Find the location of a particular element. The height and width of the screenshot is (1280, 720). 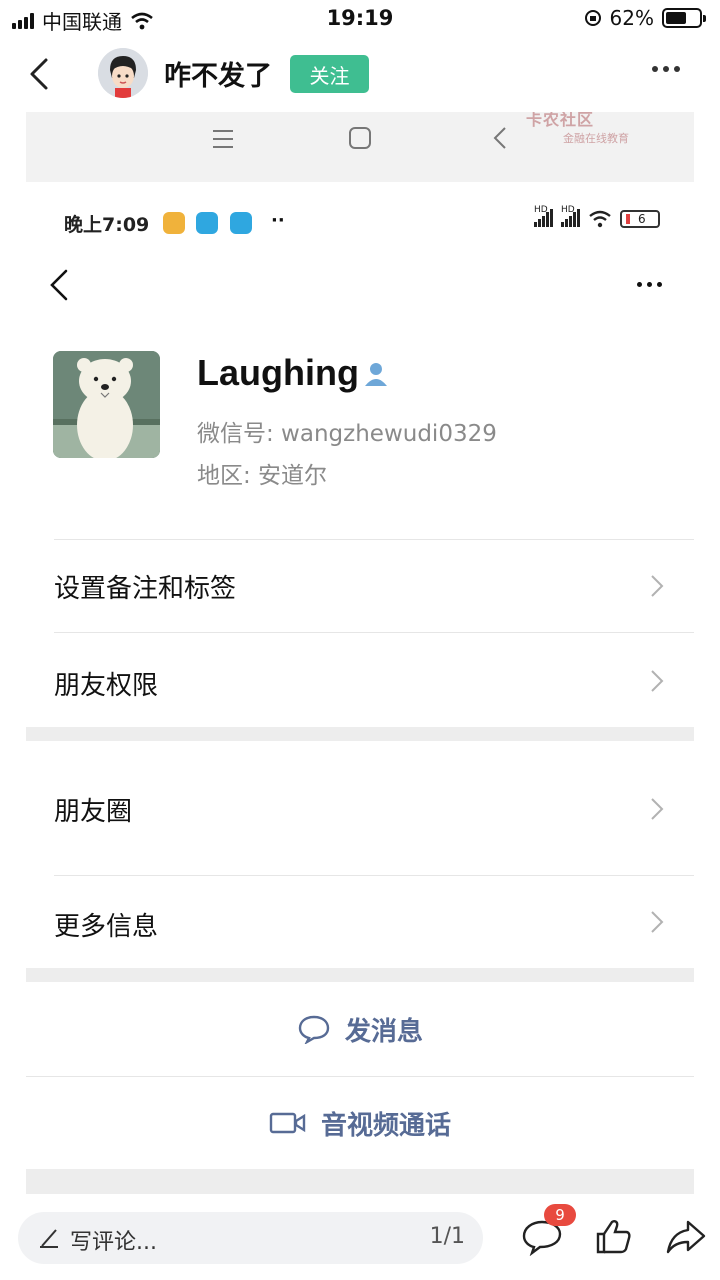

author-name: 咋不发了 is located at coordinates (218, 73).